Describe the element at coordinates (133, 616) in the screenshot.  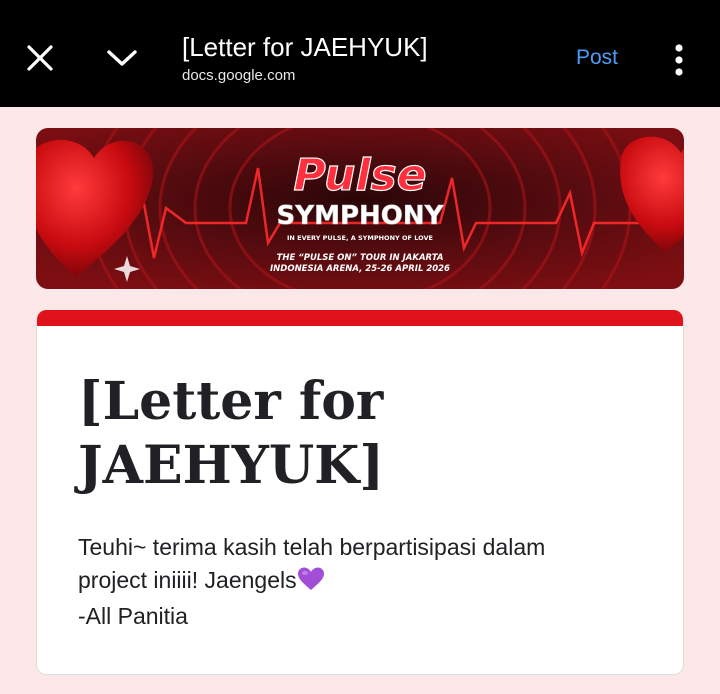
I see `description-line-3: -All Panitia` at that location.